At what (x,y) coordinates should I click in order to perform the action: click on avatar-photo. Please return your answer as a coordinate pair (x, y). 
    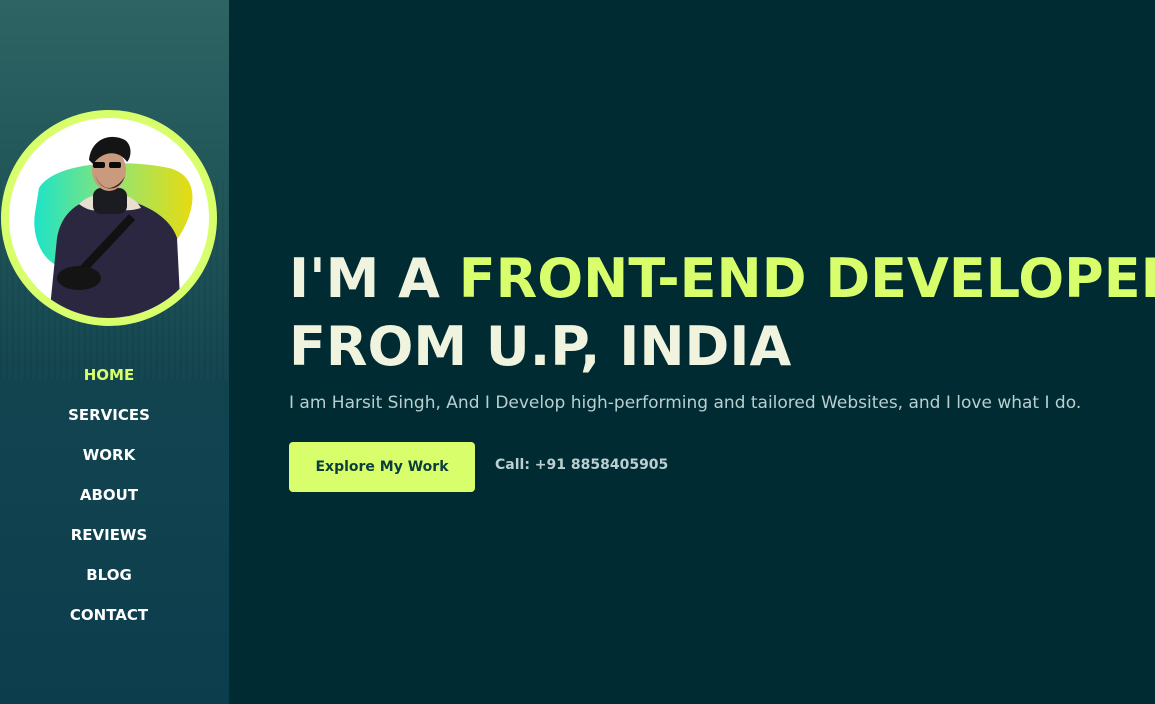
    Looking at the image, I should click on (109, 218).